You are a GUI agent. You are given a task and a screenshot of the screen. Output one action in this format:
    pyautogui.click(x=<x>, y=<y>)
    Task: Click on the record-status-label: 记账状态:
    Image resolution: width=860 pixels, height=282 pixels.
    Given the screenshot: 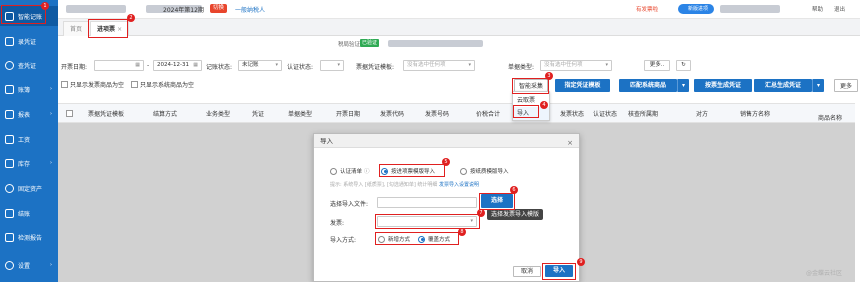 What is the action you would take?
    pyautogui.click(x=219, y=67)
    